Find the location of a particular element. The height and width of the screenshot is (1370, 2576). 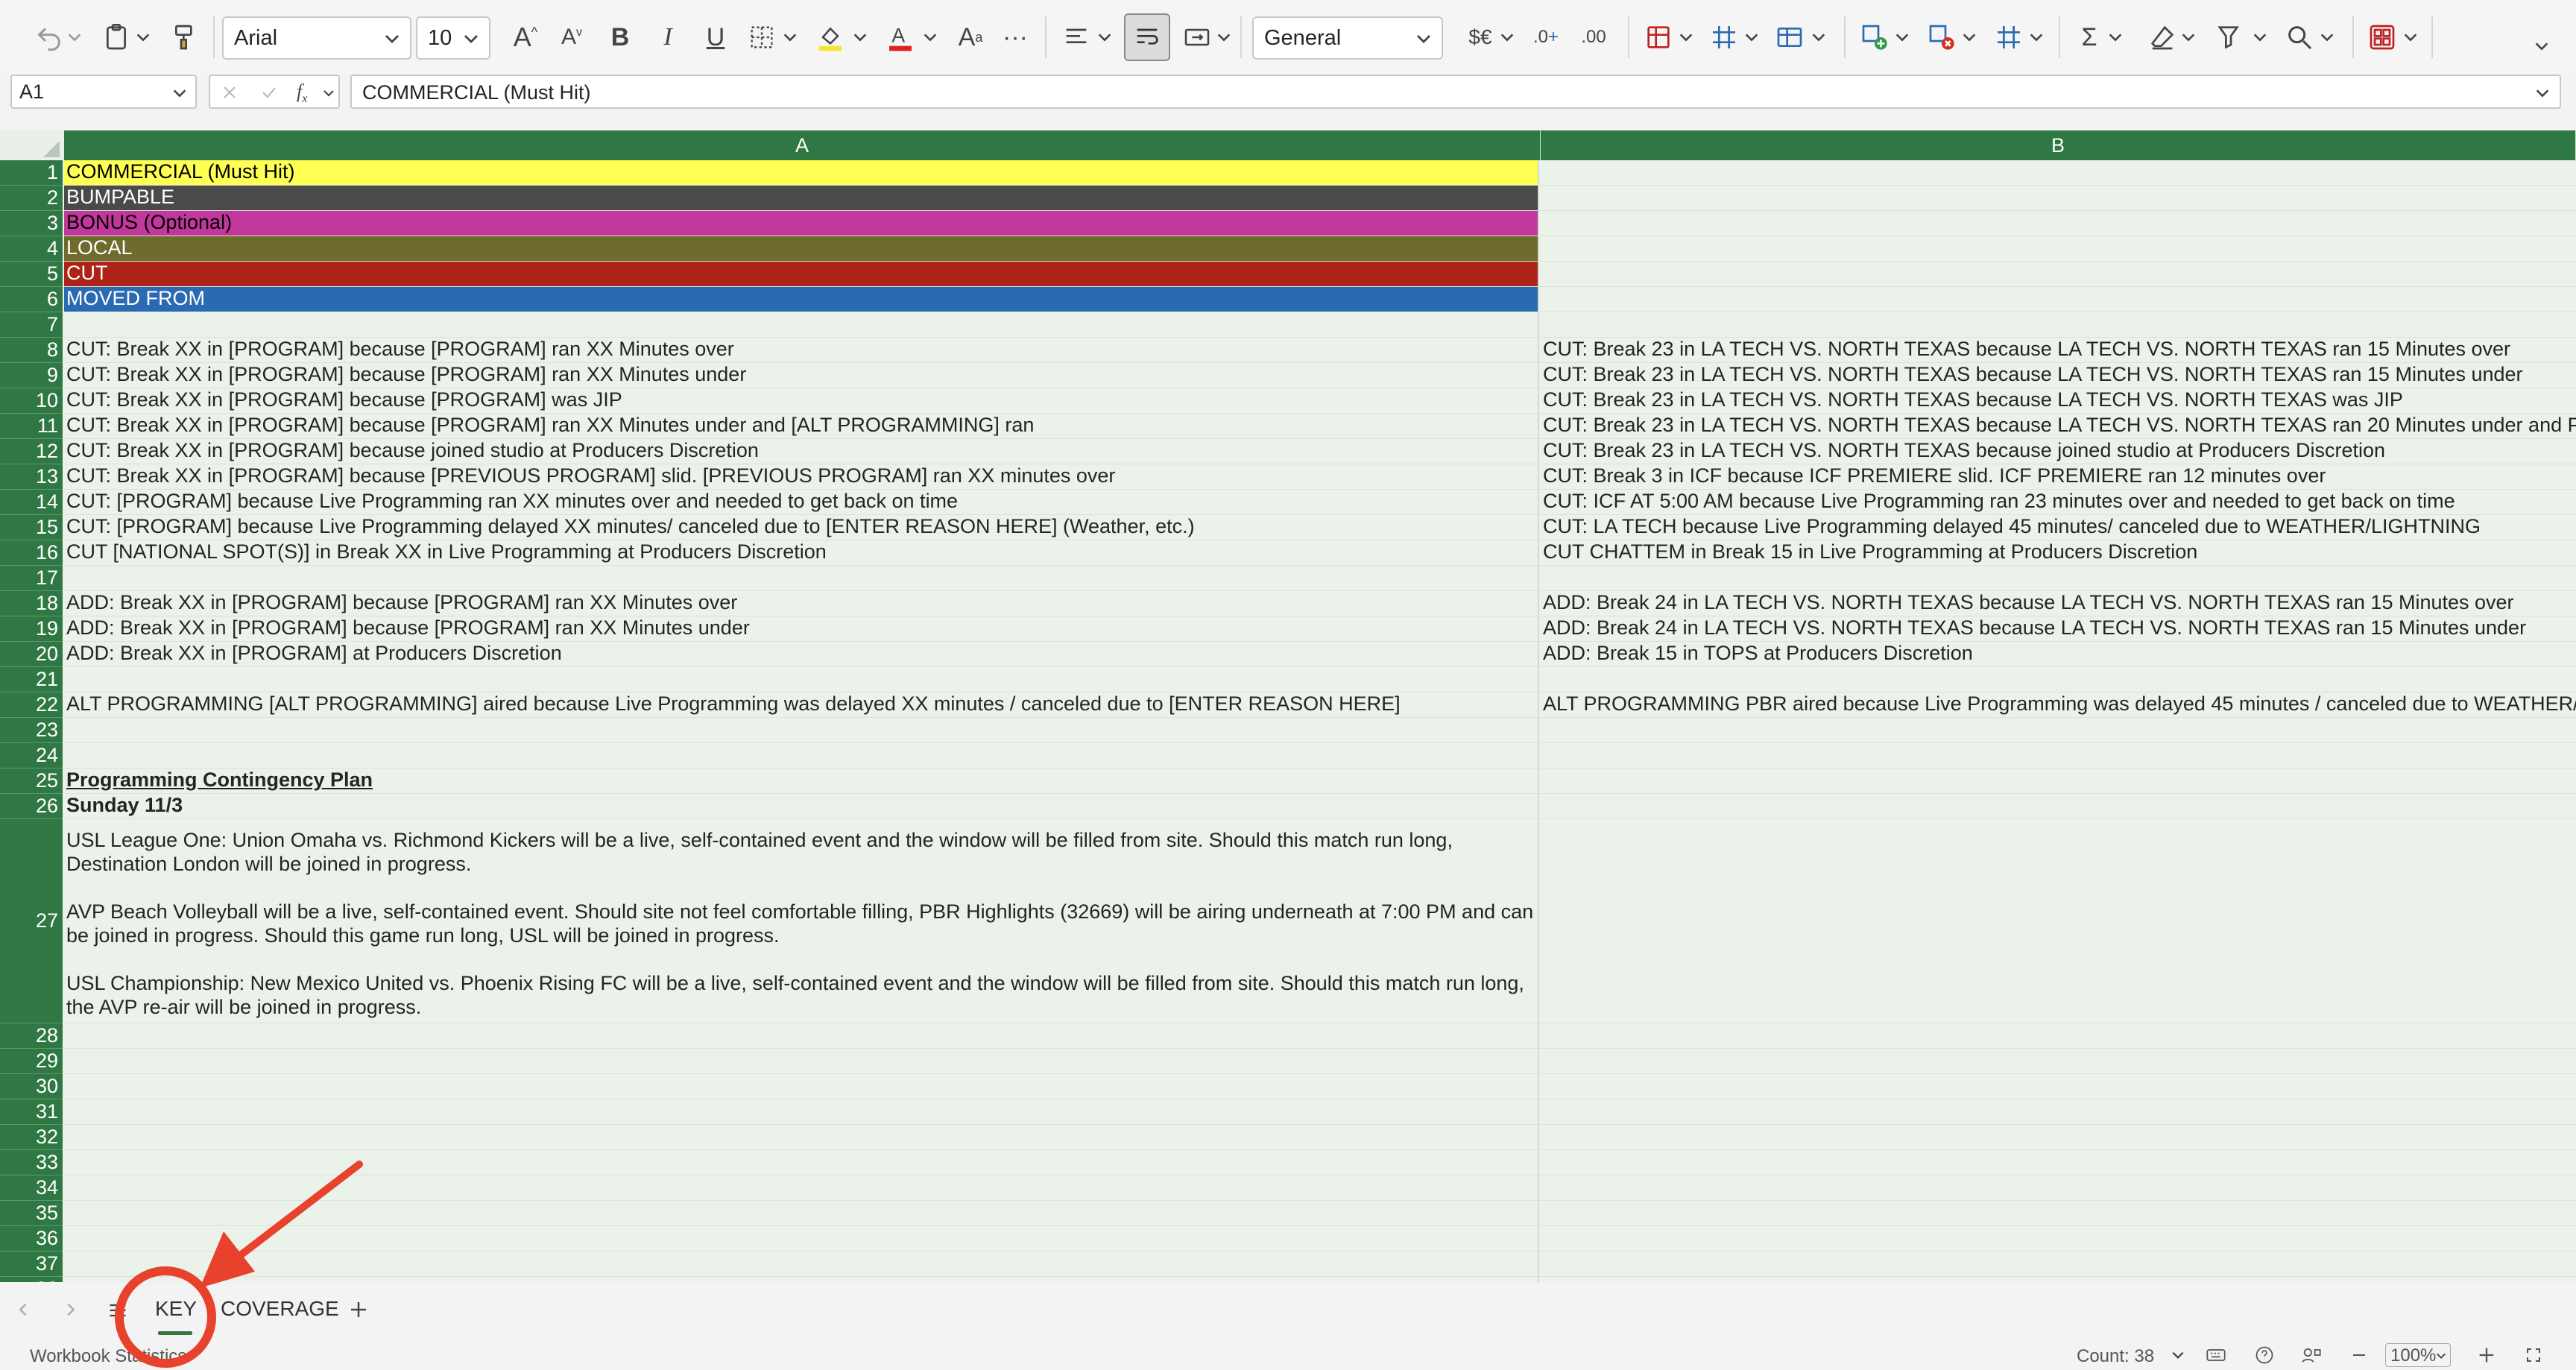

cell-a: Sunday 11/3 is located at coordinates (801, 806).